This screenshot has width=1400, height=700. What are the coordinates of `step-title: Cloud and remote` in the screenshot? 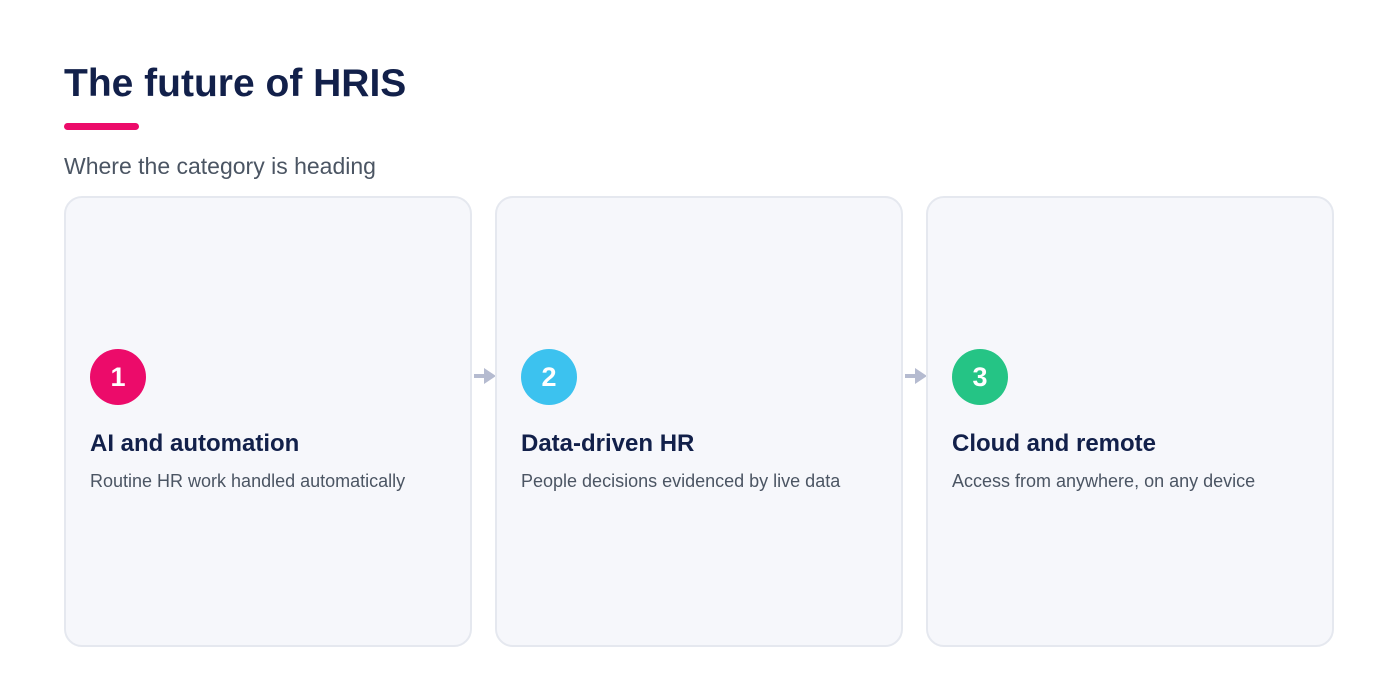 It's located at (1054, 443).